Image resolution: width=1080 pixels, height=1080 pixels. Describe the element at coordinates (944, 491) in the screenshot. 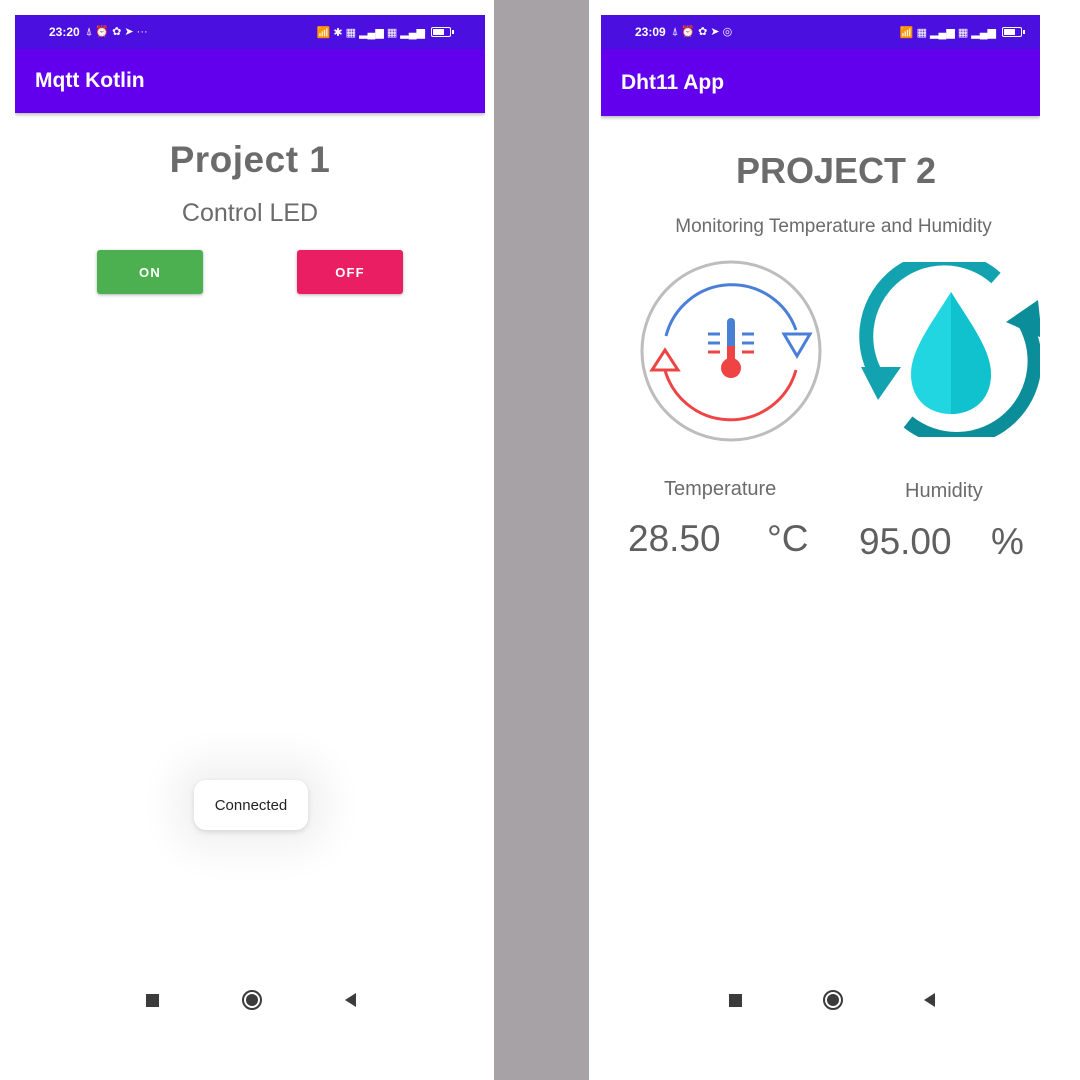

I see `humidity-label: Humidity` at that location.